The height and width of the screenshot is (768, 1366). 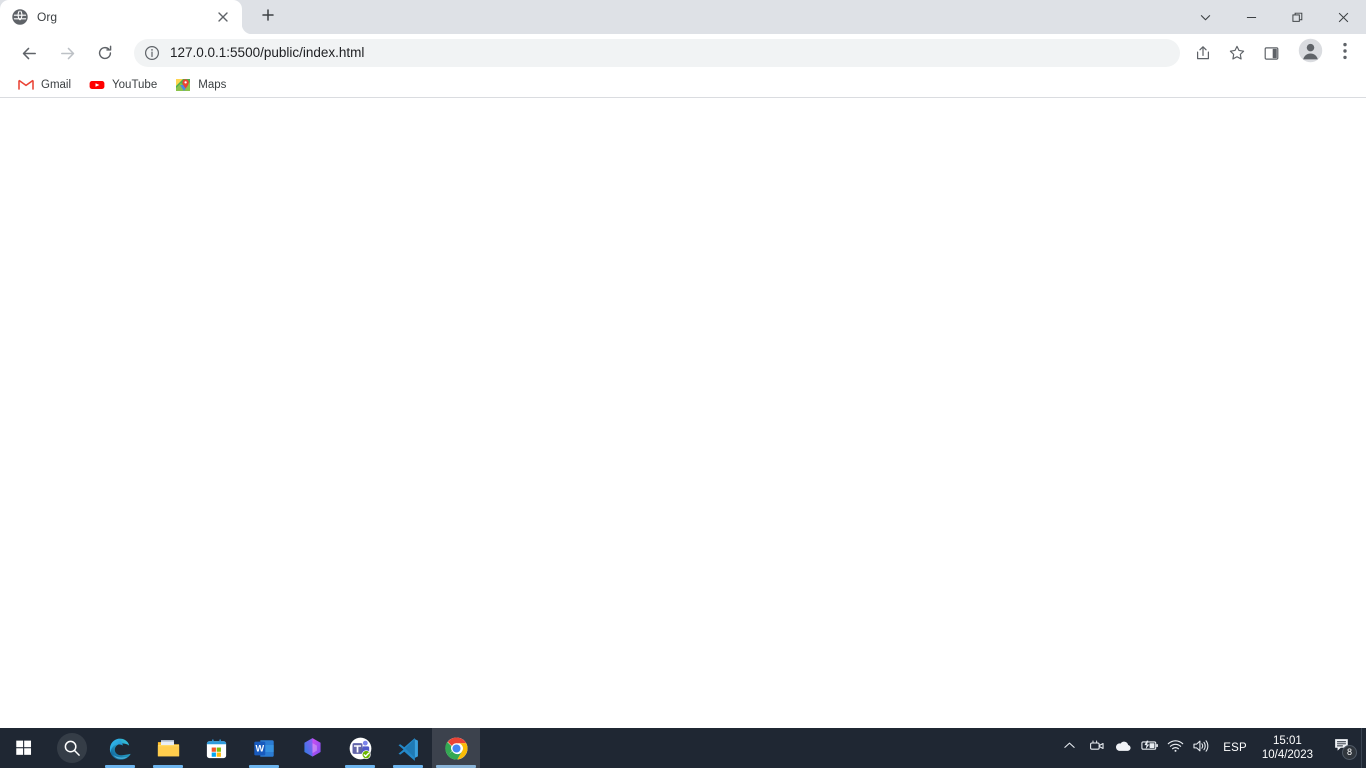 What do you see at coordinates (683, 17) in the screenshot?
I see `tab-strip: Org` at bounding box center [683, 17].